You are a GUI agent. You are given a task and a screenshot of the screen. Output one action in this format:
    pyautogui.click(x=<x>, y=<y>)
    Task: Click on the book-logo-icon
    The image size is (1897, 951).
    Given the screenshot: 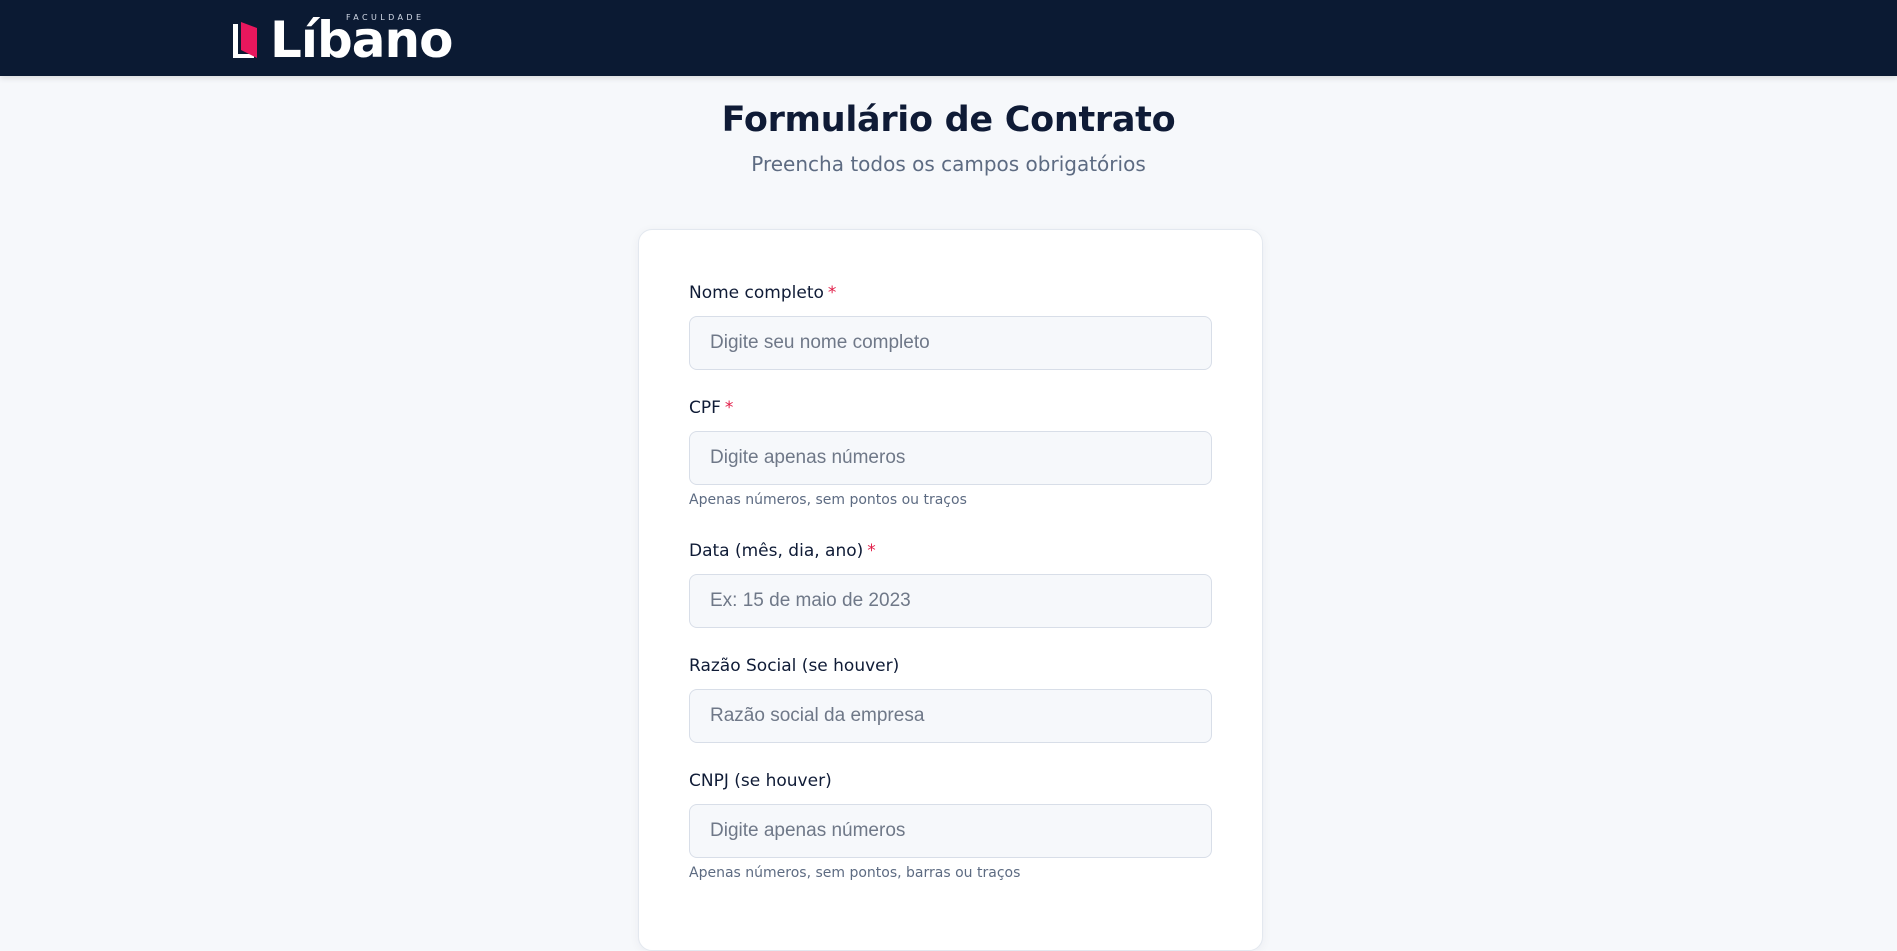 What is the action you would take?
    pyautogui.click(x=247, y=41)
    